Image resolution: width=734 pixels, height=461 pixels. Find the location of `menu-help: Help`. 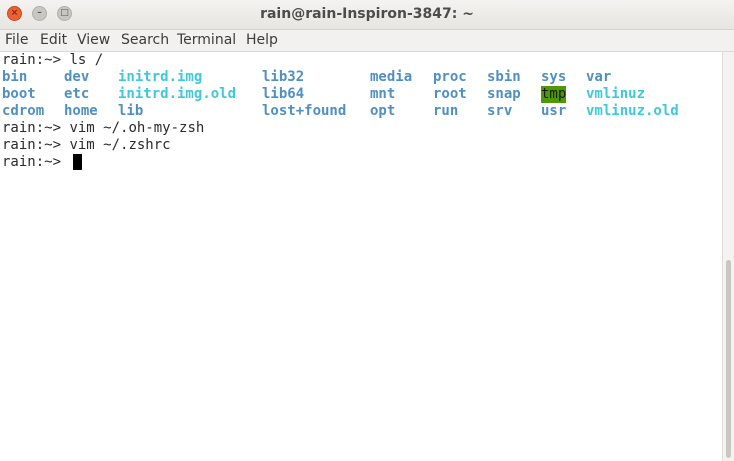

menu-help: Help is located at coordinates (262, 40).